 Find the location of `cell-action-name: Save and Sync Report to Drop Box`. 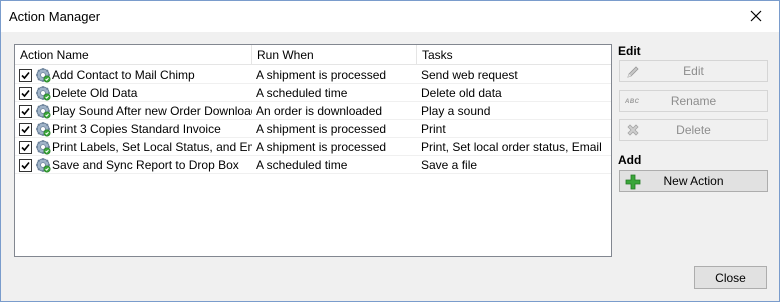

cell-action-name: Save and Sync Report to Drop Box is located at coordinates (133, 165).